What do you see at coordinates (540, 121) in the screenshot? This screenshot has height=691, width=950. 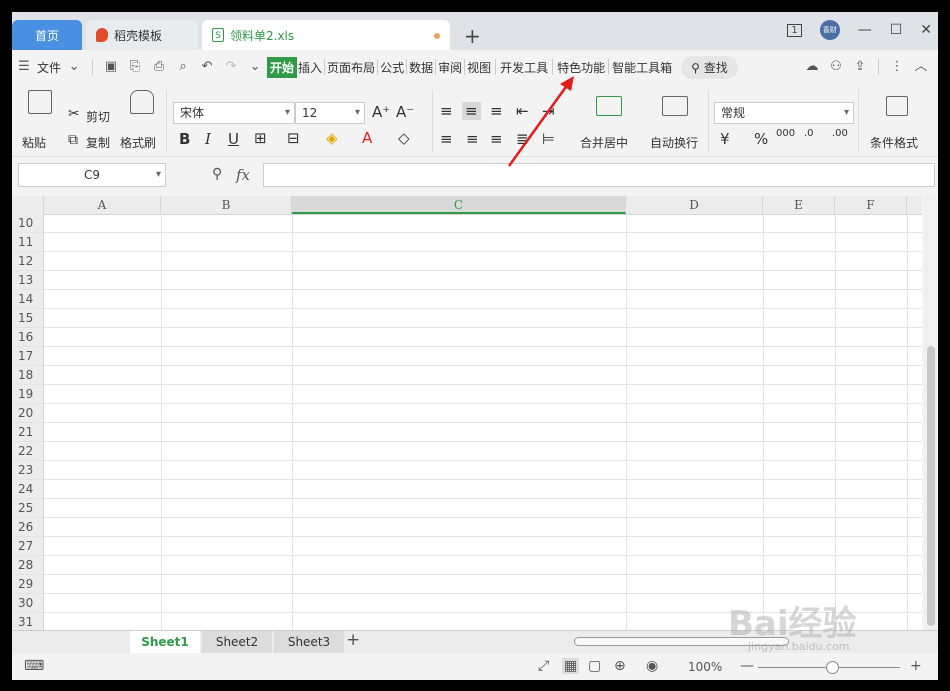 I see `annotation-arrow` at bounding box center [540, 121].